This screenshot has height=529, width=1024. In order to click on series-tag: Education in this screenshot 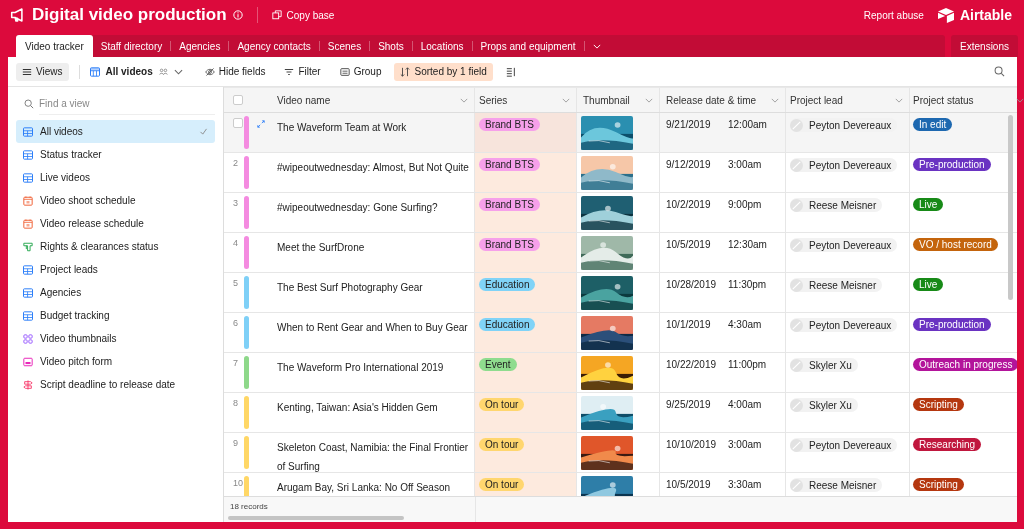, I will do `click(507, 324)`.